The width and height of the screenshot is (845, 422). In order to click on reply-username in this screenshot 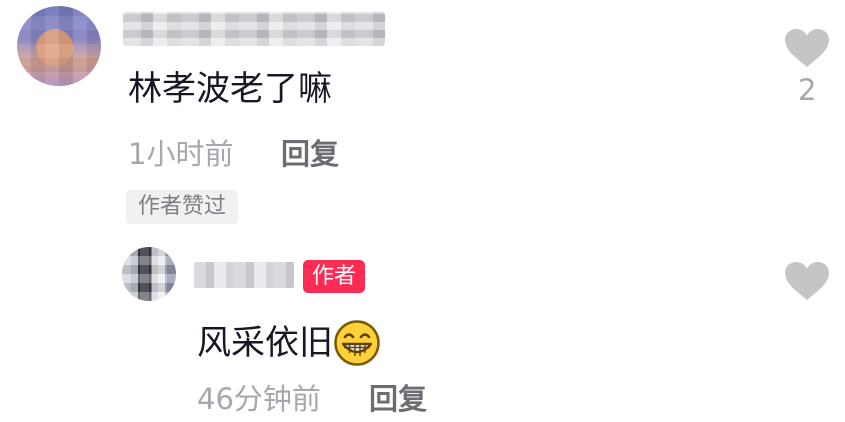, I will do `click(244, 275)`.